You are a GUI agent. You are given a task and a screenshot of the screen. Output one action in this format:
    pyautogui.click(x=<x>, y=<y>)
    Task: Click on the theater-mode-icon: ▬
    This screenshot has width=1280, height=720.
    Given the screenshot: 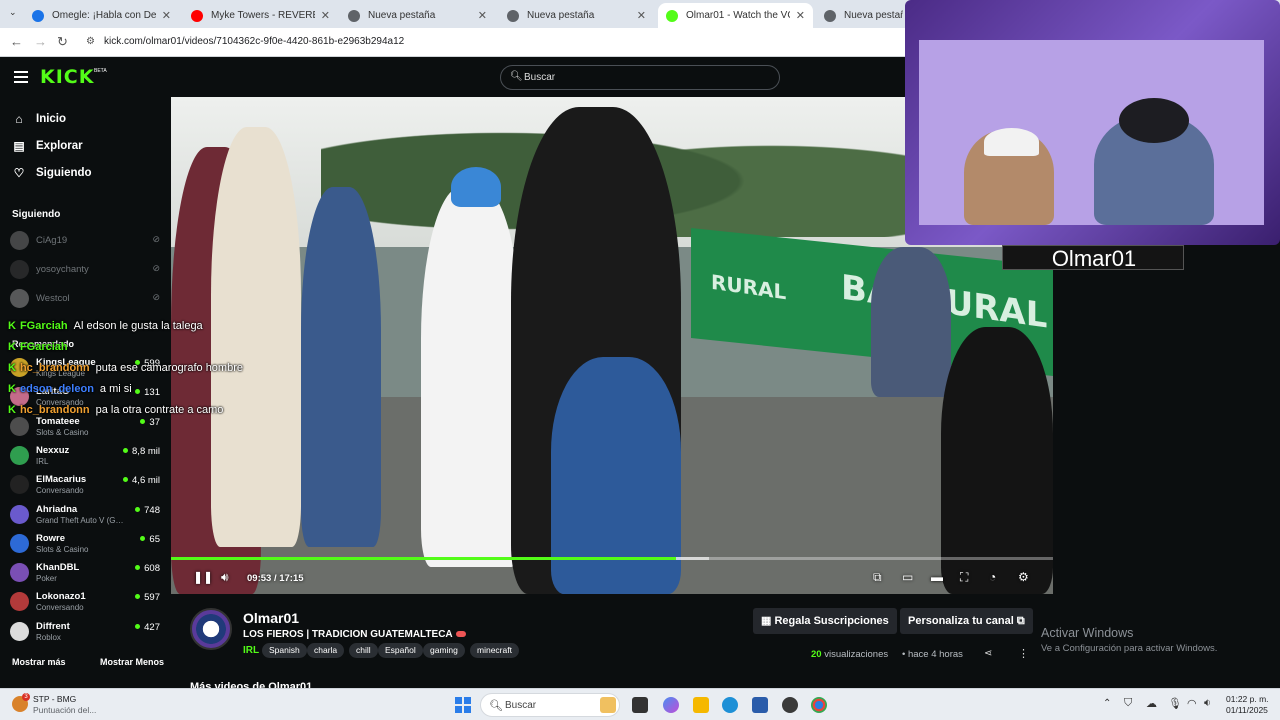 What is the action you would take?
    pyautogui.click(x=937, y=577)
    